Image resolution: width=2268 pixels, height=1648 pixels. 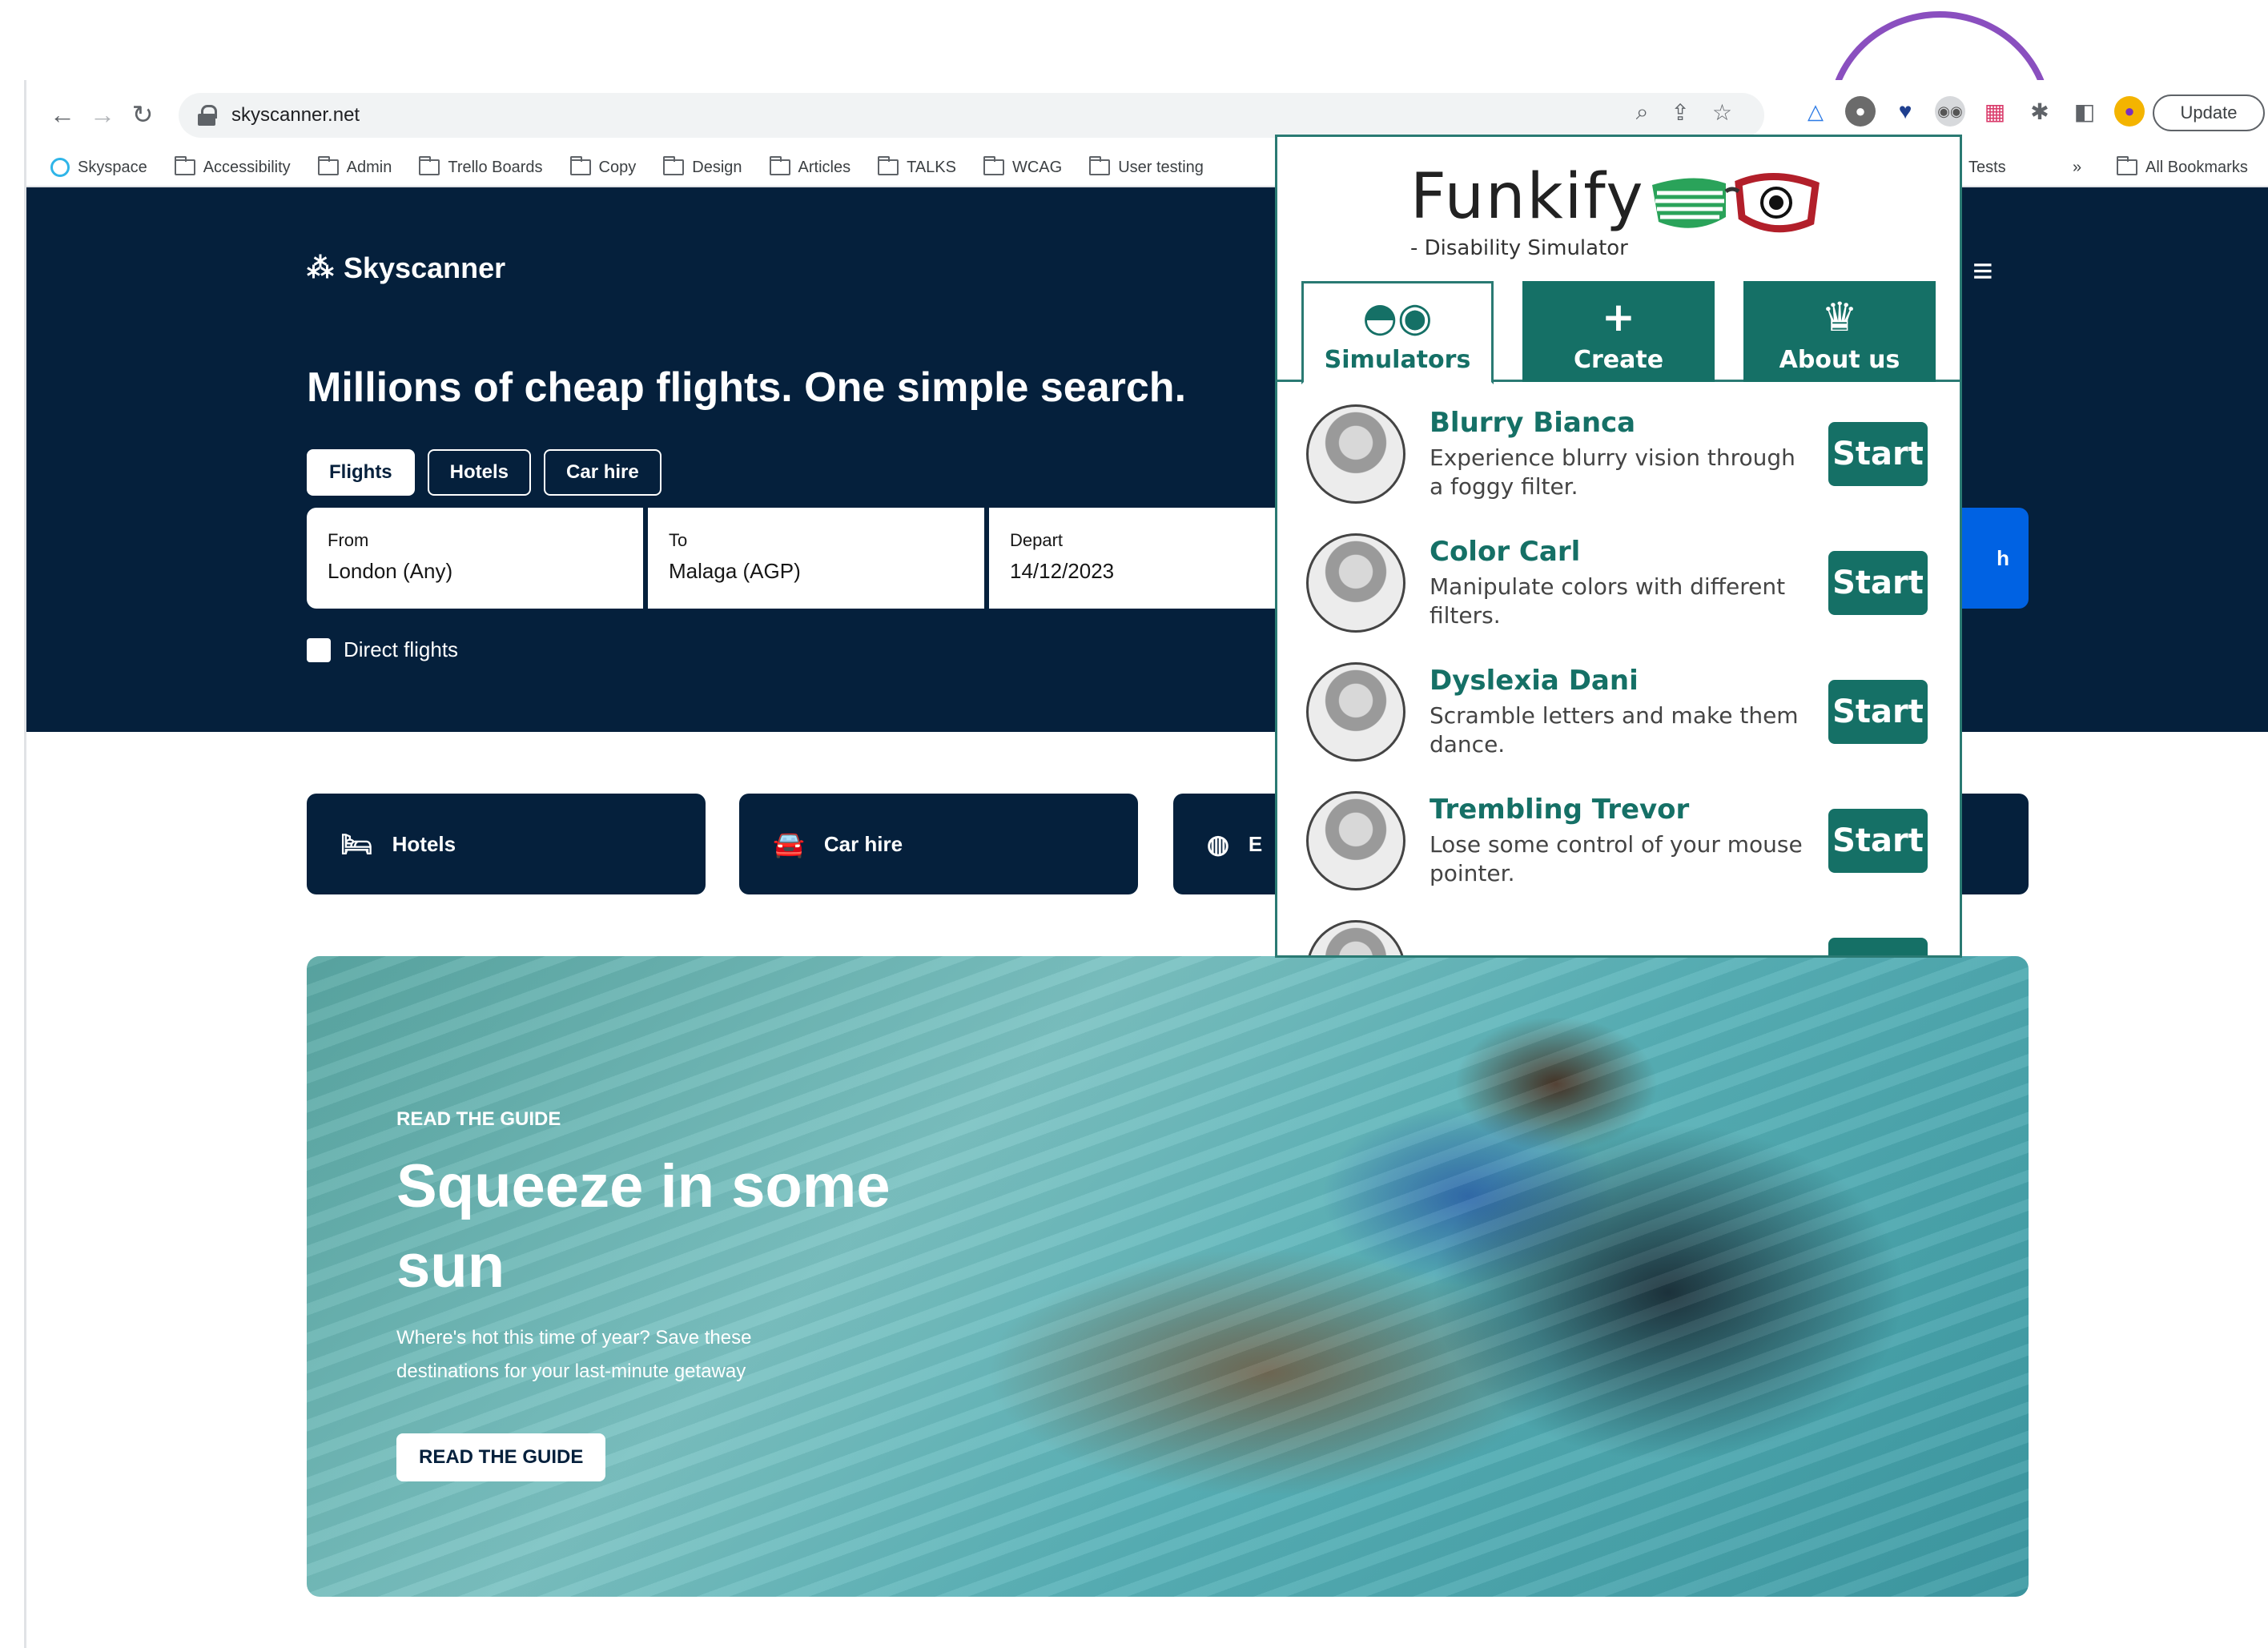 What do you see at coordinates (1560, 810) in the screenshot?
I see `simulator-name: Trembling Trevor` at bounding box center [1560, 810].